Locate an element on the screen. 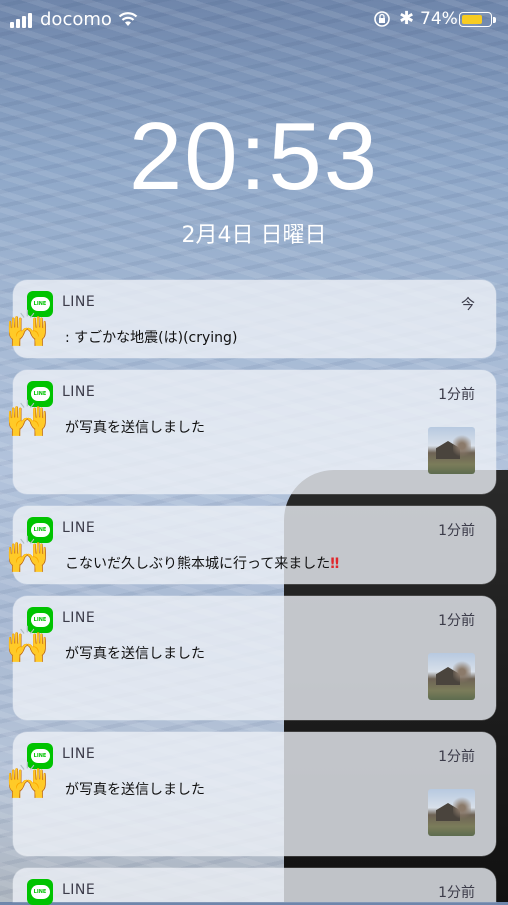  bluetooth-icon: ✱ is located at coordinates (407, 18).